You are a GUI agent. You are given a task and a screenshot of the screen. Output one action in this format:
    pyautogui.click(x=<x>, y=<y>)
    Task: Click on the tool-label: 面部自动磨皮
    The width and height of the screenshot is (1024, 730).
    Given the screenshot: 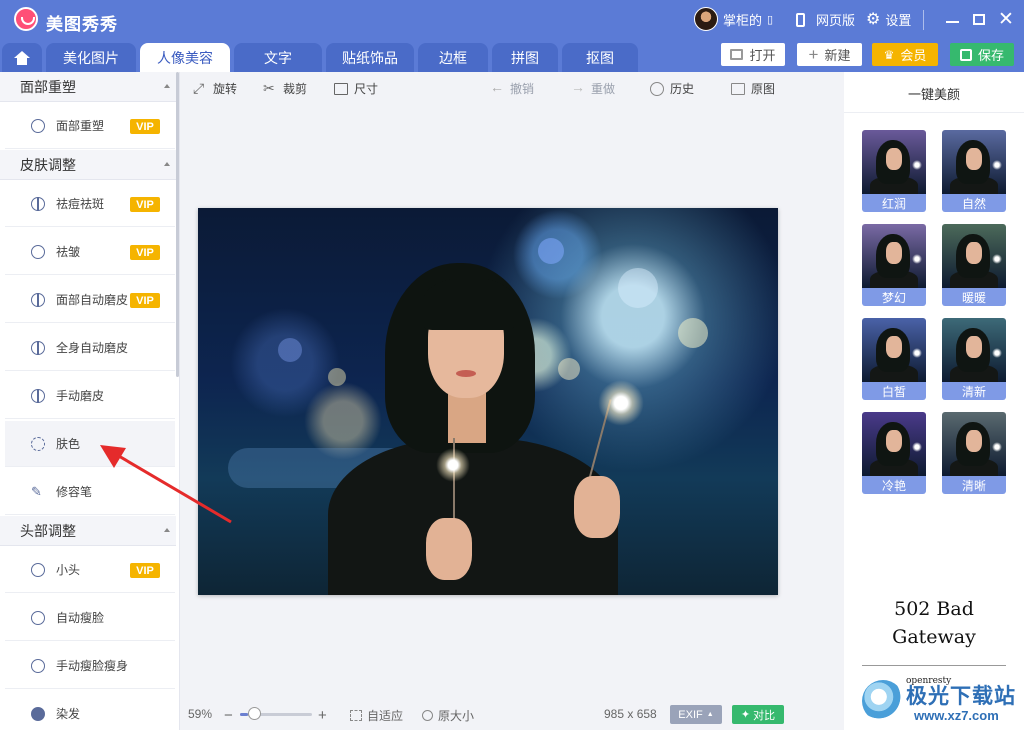 What is the action you would take?
    pyautogui.click(x=92, y=300)
    